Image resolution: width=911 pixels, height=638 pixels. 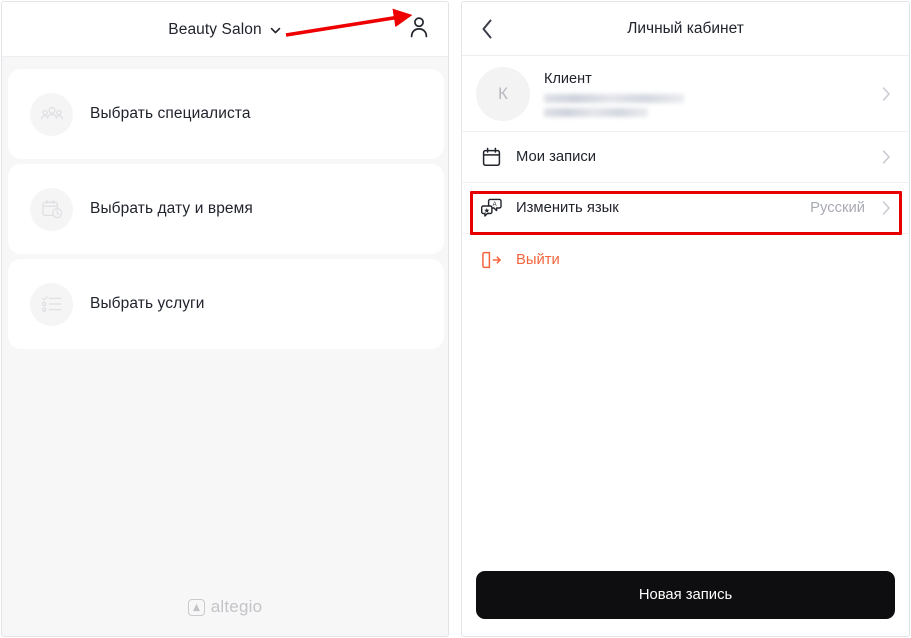 I want to click on avatar: К, so click(x=503, y=93).